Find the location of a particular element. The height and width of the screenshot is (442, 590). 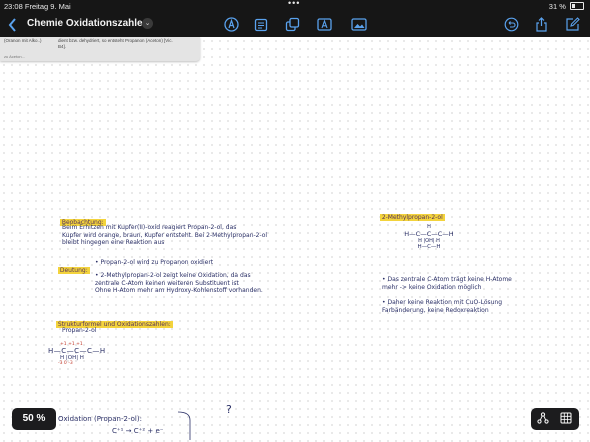

propan-label: Propan-2-ol is located at coordinates (79, 330).